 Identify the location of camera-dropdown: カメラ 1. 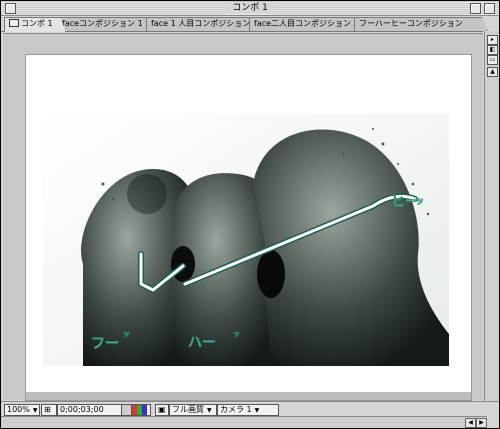
(248, 410).